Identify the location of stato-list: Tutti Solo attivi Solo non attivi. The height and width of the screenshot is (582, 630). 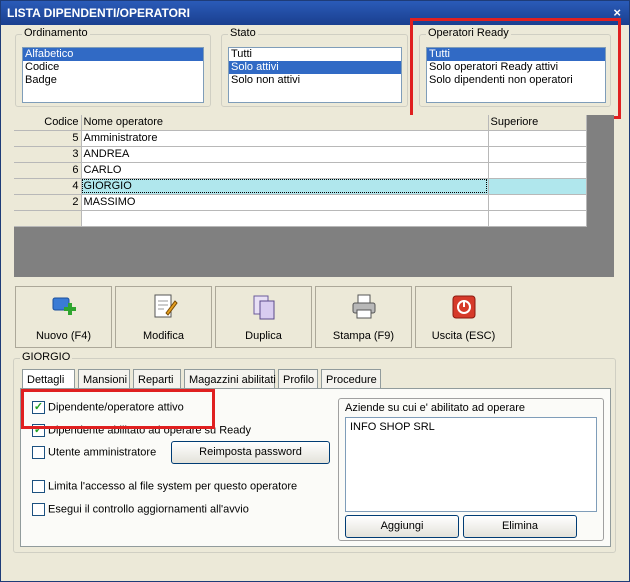
(315, 75).